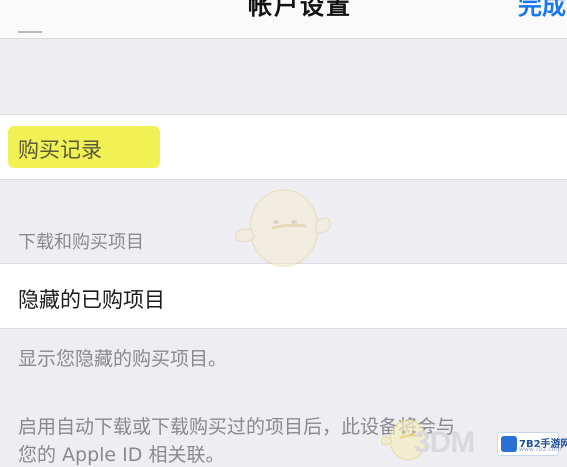 Image resolution: width=567 pixels, height=467 pixels. Describe the element at coordinates (60, 150) in the screenshot. I see `purchase-history-label: 购买记录` at that location.